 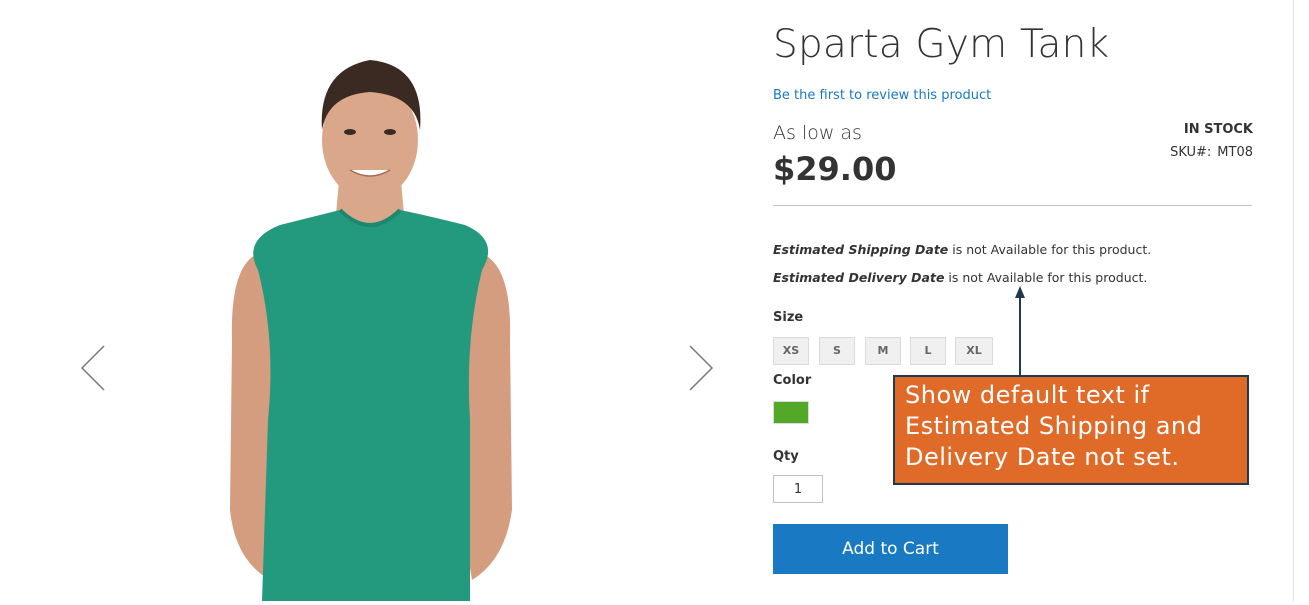 What do you see at coordinates (890, 549) in the screenshot?
I see `add-to-cart-button: Add to Cart` at bounding box center [890, 549].